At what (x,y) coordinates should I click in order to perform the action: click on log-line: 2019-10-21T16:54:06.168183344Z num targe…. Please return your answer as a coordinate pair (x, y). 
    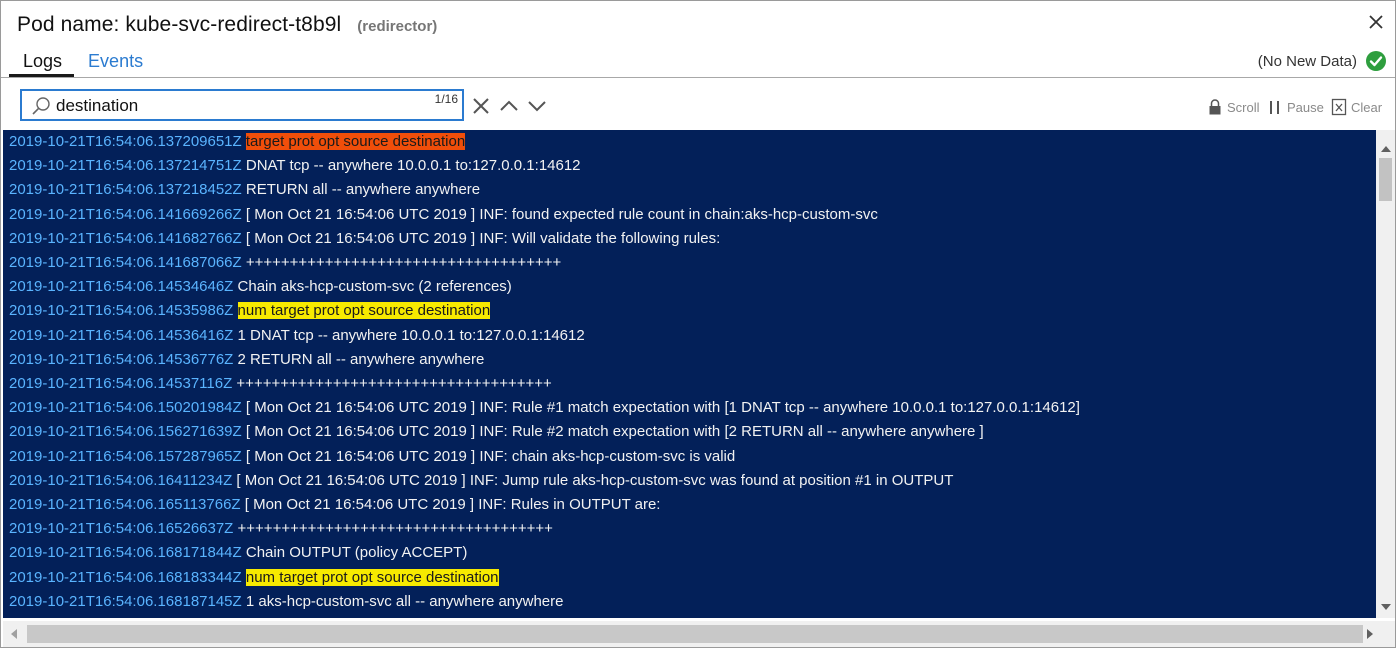
    Looking at the image, I should click on (254, 578).